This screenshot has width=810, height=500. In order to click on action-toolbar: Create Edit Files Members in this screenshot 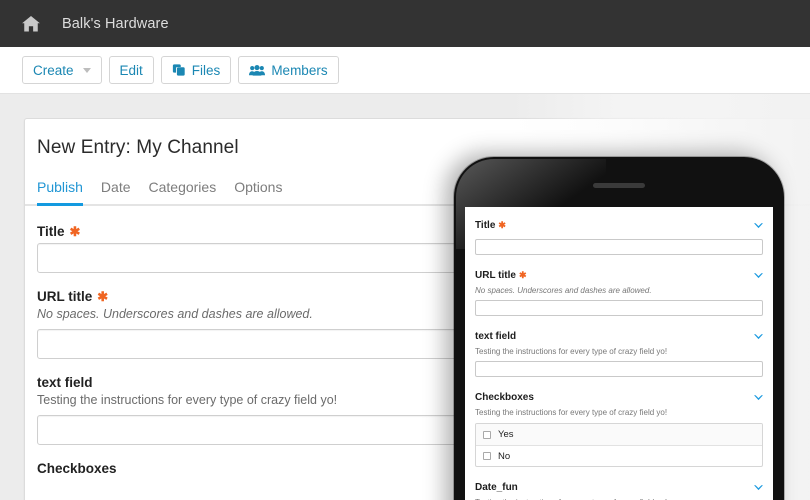, I will do `click(405, 70)`.